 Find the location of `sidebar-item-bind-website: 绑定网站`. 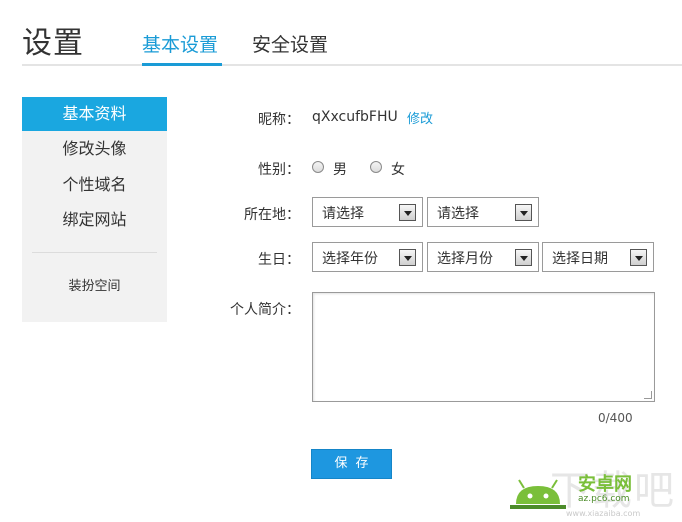

sidebar-item-bind-website: 绑定网站 is located at coordinates (94, 220).